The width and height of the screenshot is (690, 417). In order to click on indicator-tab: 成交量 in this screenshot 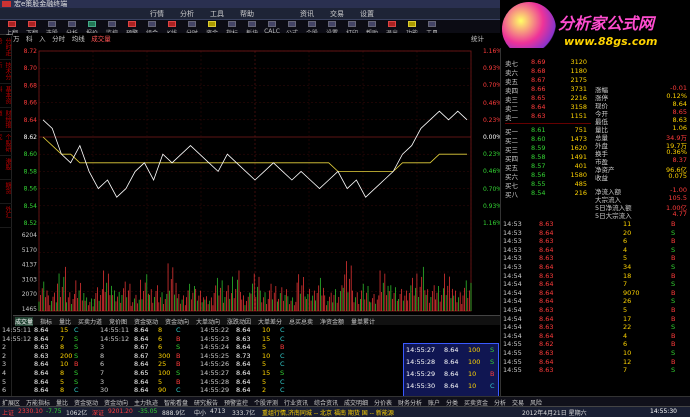, I will do `click(24, 321)`.